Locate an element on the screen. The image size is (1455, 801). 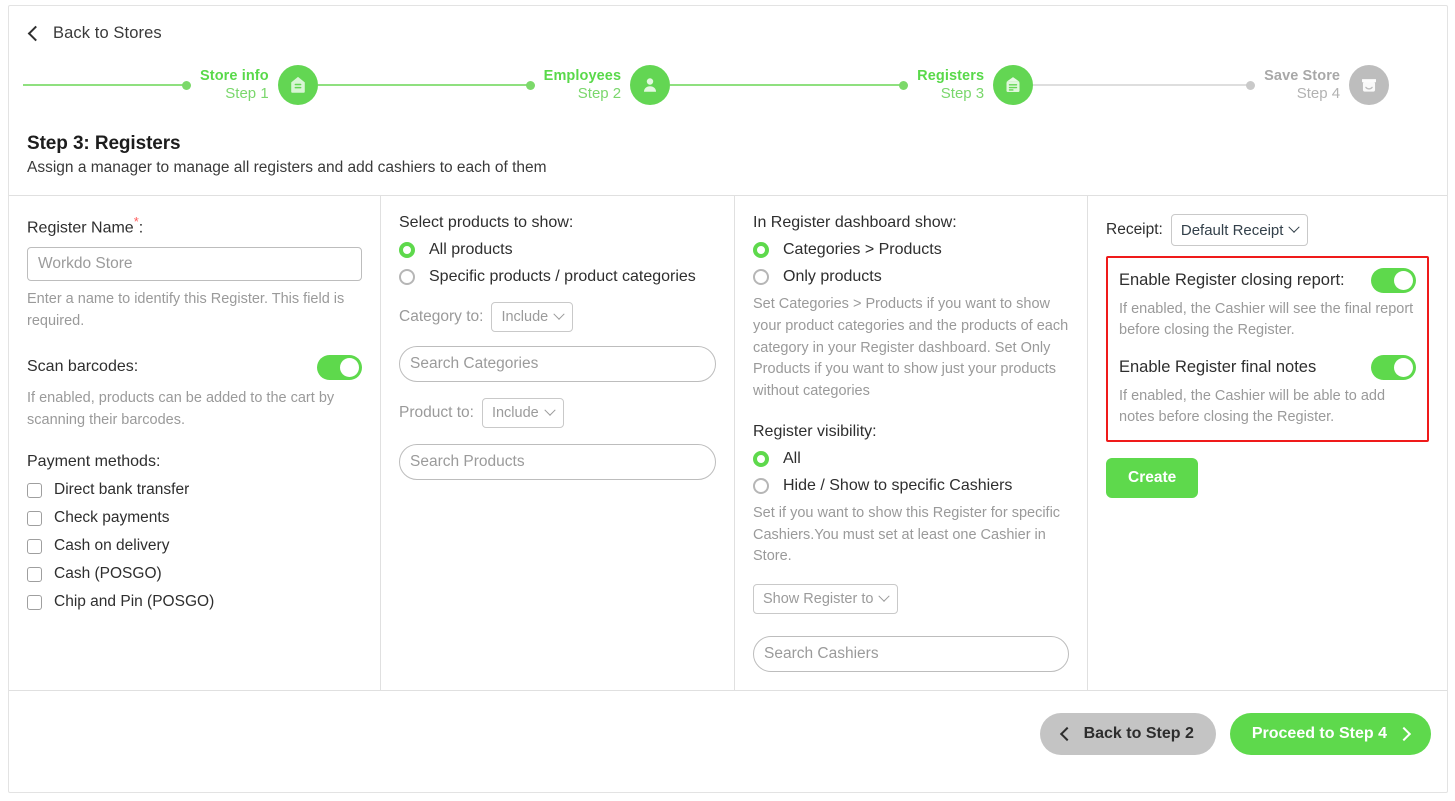
user-icon is located at coordinates (650, 85).